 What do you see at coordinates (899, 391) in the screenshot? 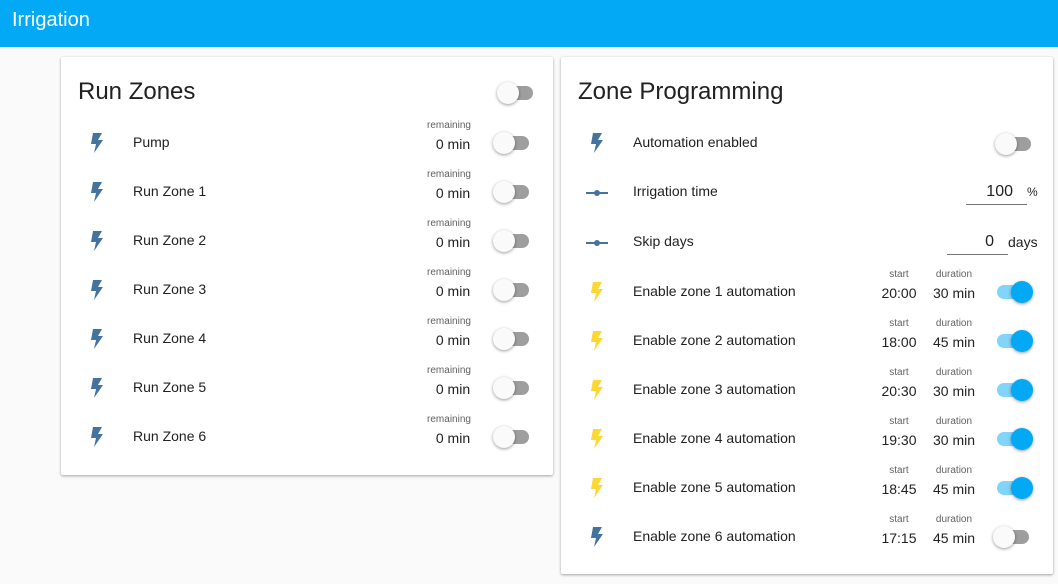
I see `start-time-value: 20:30` at bounding box center [899, 391].